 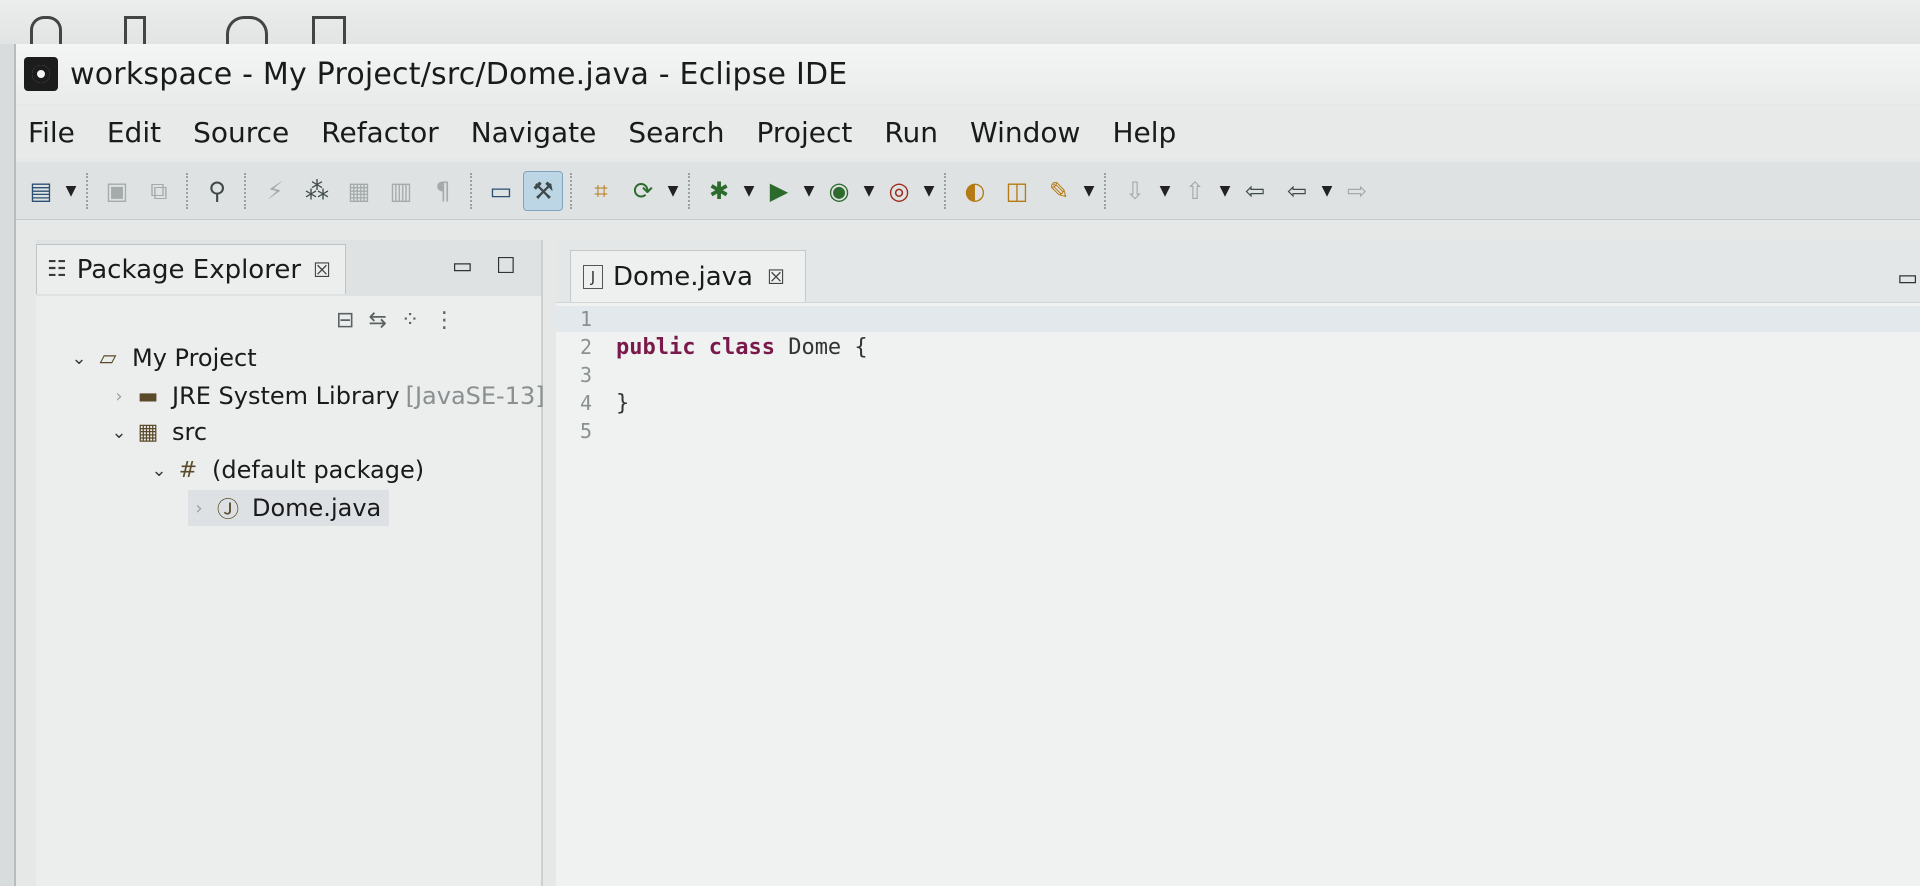 What do you see at coordinates (506, 266) in the screenshot?
I see `maximize-icon: ☐` at bounding box center [506, 266].